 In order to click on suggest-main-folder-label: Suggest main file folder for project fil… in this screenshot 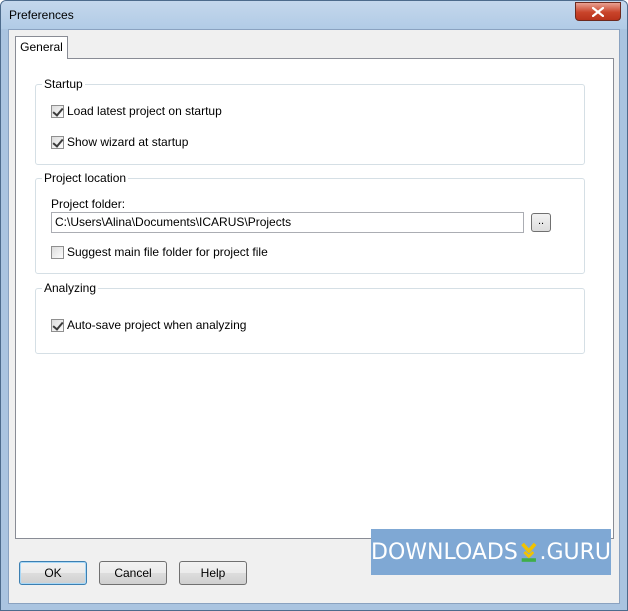, I will do `click(167, 252)`.